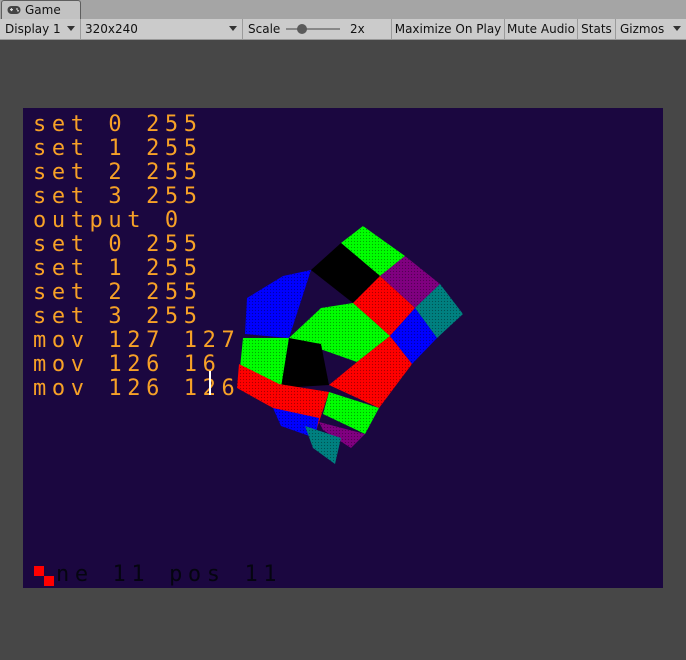 This screenshot has height=660, width=686. I want to click on gizmos-label: Gizmos, so click(642, 29).